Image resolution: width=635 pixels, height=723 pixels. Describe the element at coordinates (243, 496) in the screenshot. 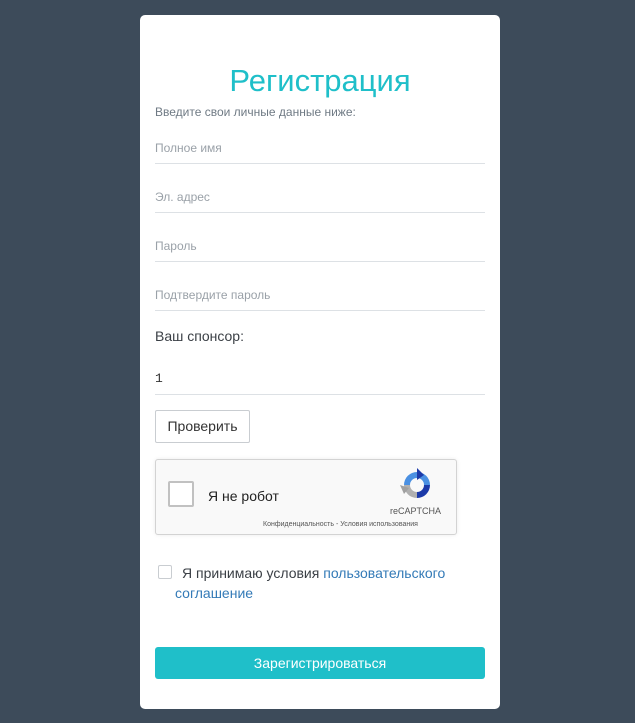

I see `recaptcha-label: Я не робот` at that location.